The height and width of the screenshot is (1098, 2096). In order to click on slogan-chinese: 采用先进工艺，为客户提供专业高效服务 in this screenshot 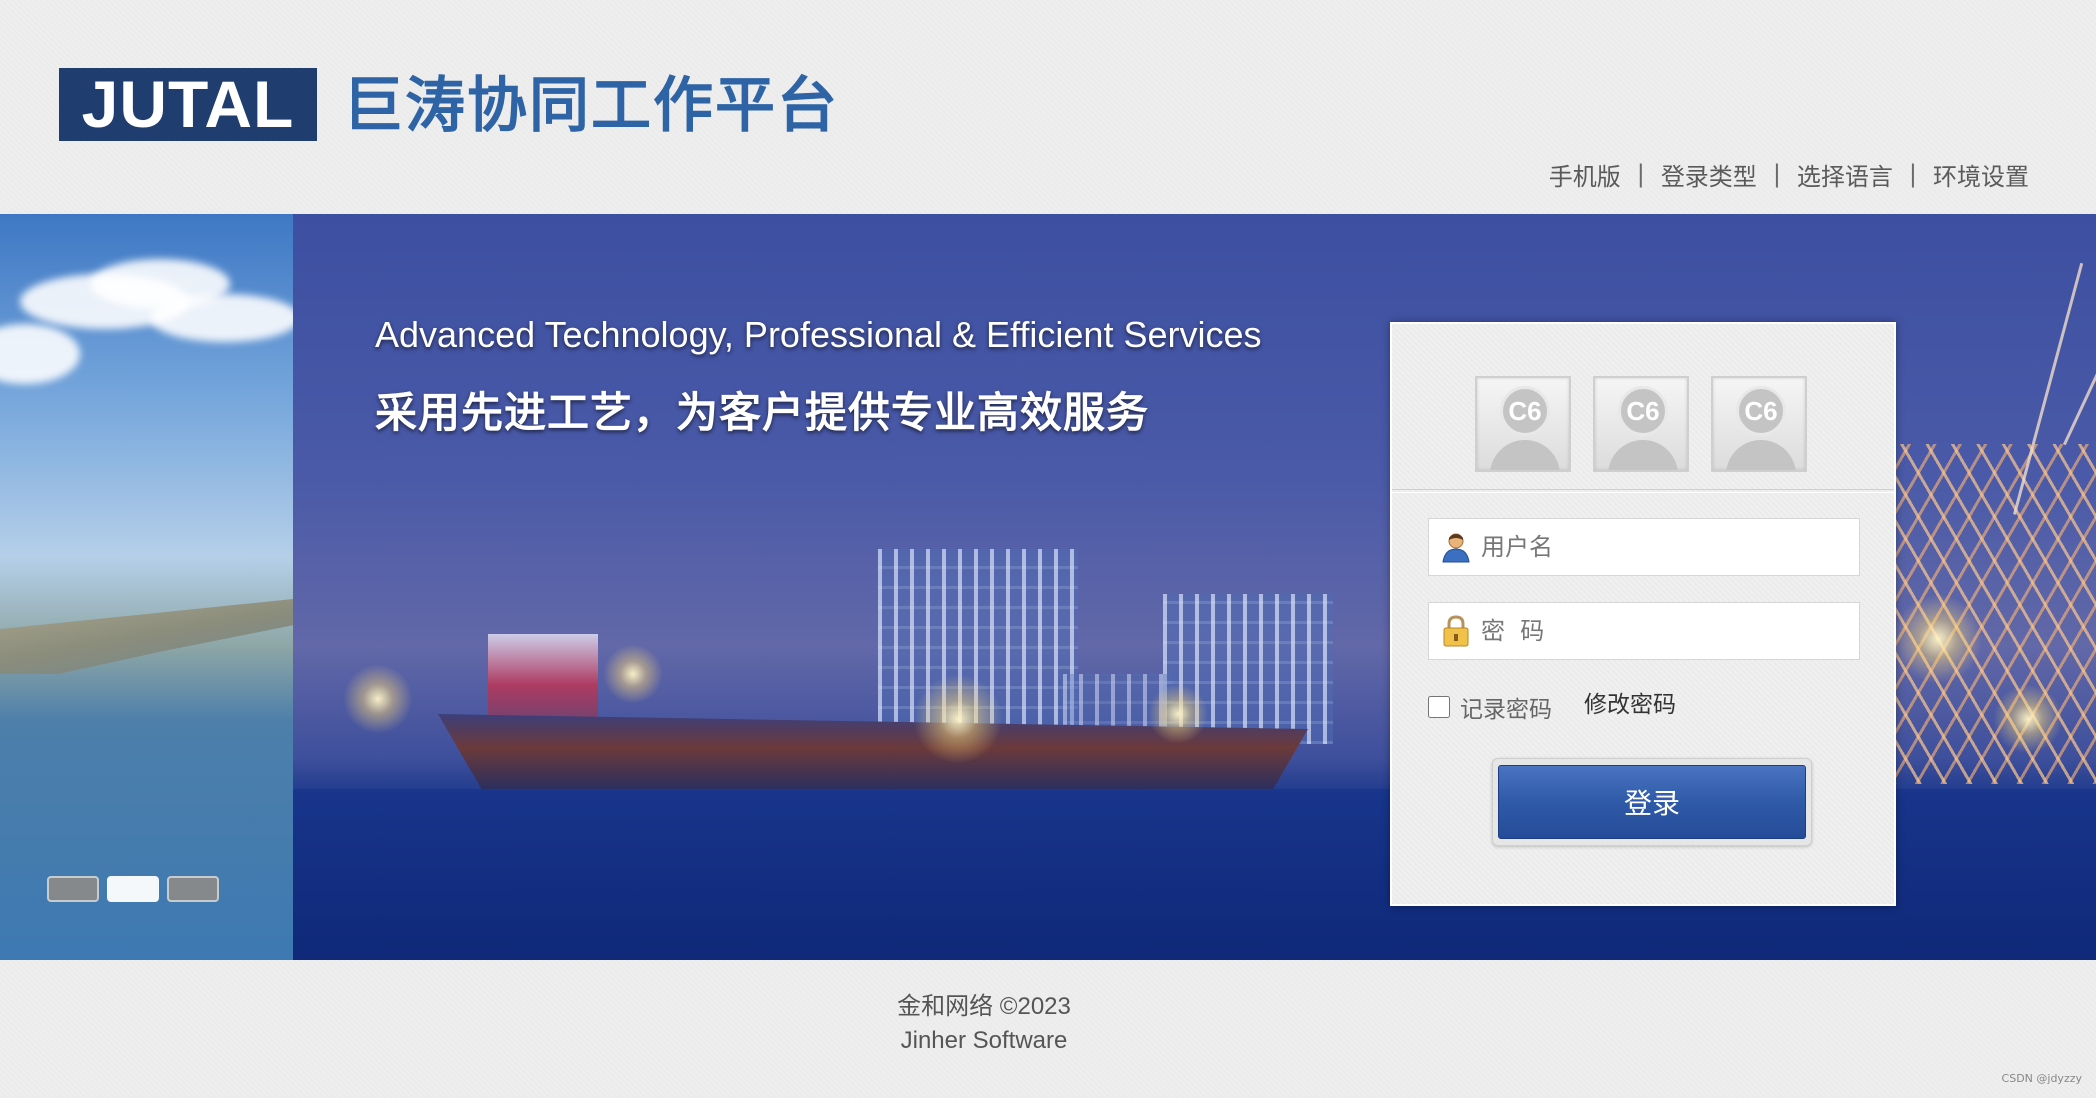, I will do `click(762, 412)`.